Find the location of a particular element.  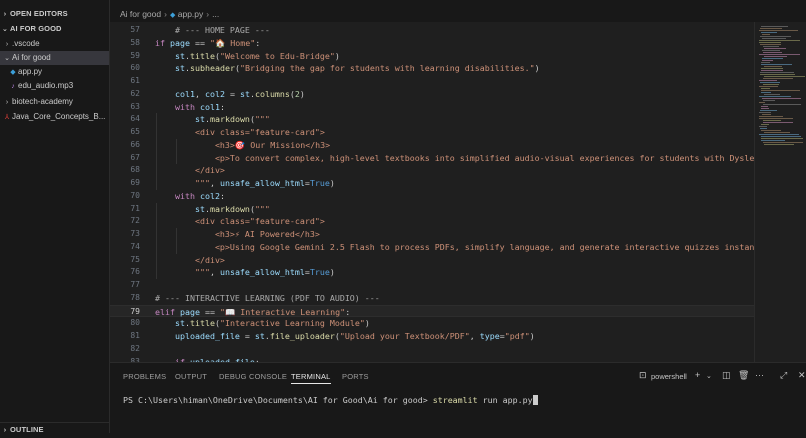

more-actions-icon: ··· is located at coordinates (759, 375).